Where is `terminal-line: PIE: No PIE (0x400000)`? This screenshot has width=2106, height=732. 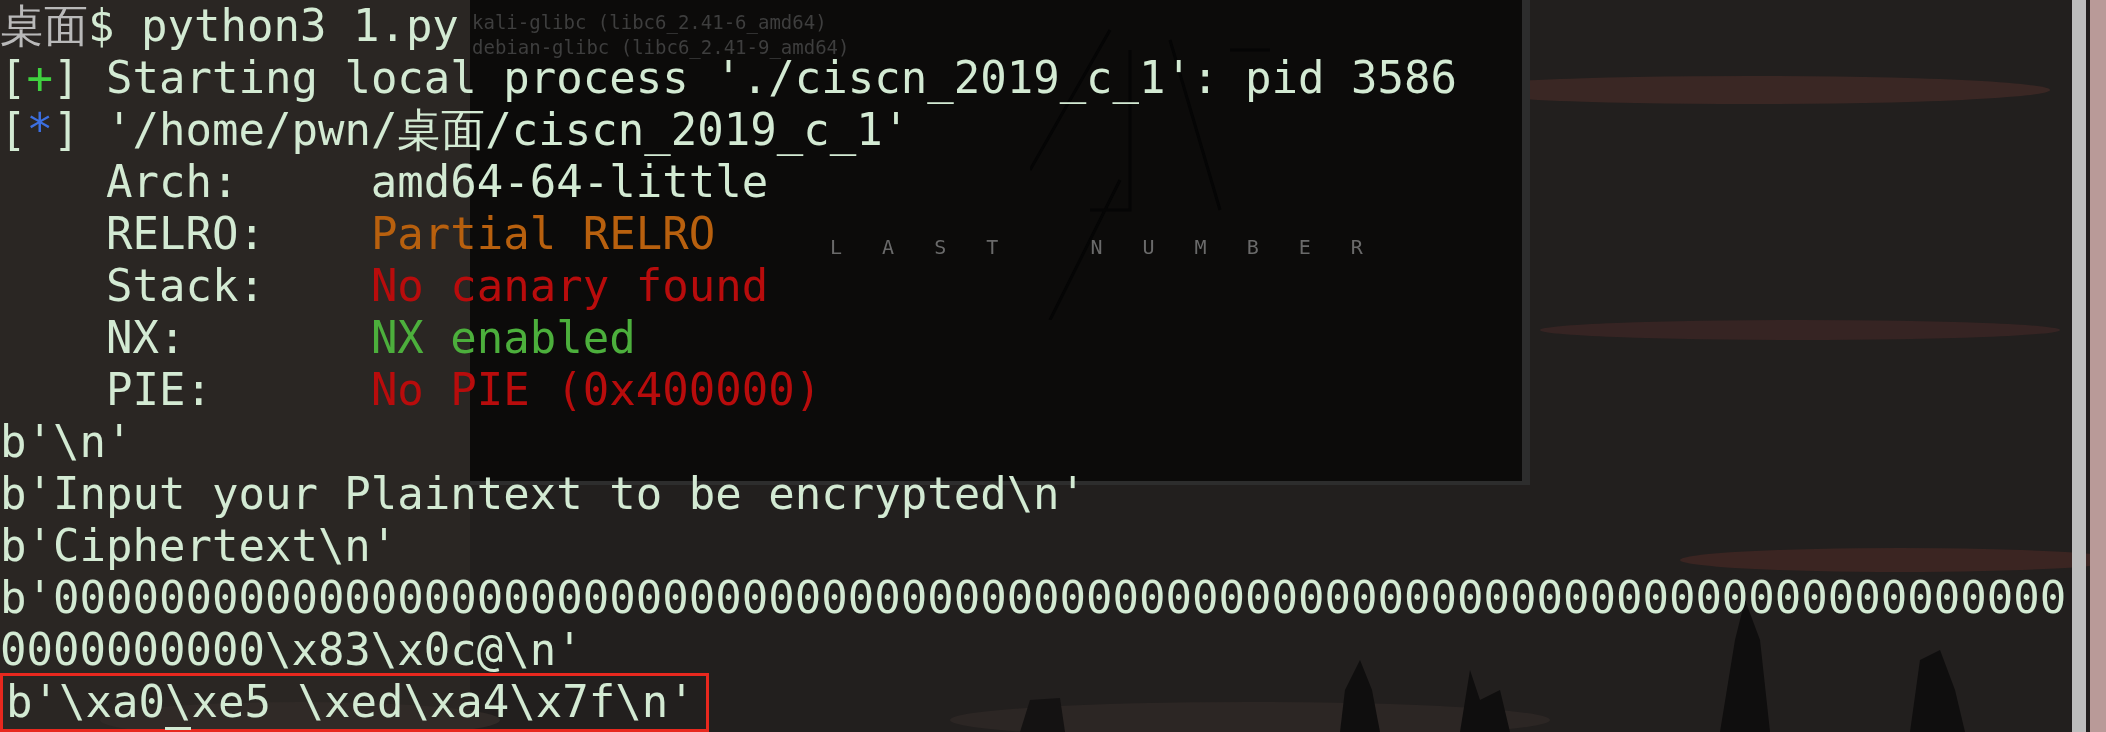
terminal-line: PIE: No PIE (0x400000) is located at coordinates (463, 390).